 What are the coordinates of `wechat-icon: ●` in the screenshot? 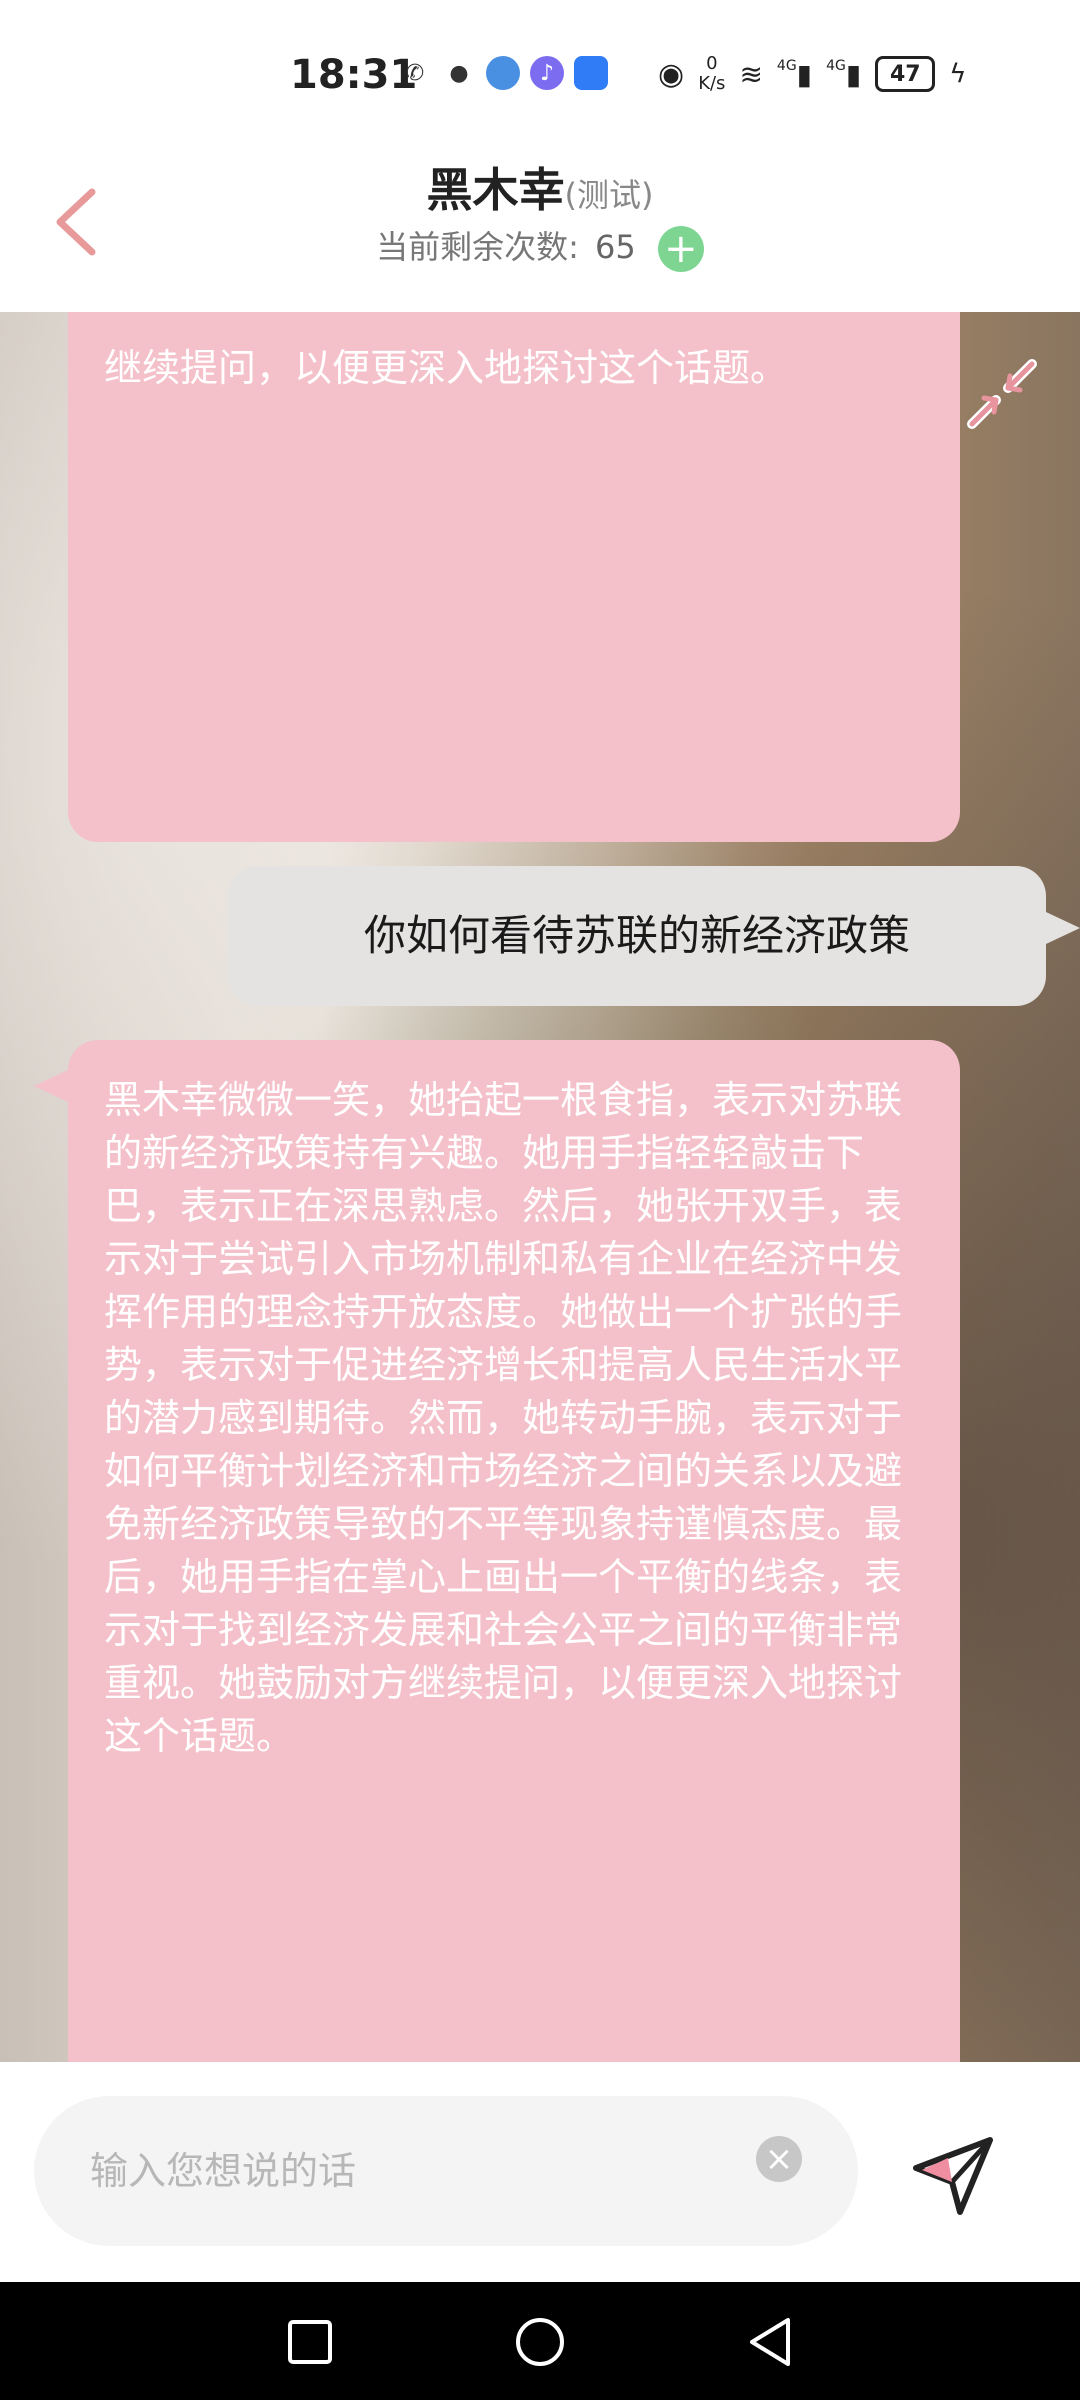 It's located at (459, 73).